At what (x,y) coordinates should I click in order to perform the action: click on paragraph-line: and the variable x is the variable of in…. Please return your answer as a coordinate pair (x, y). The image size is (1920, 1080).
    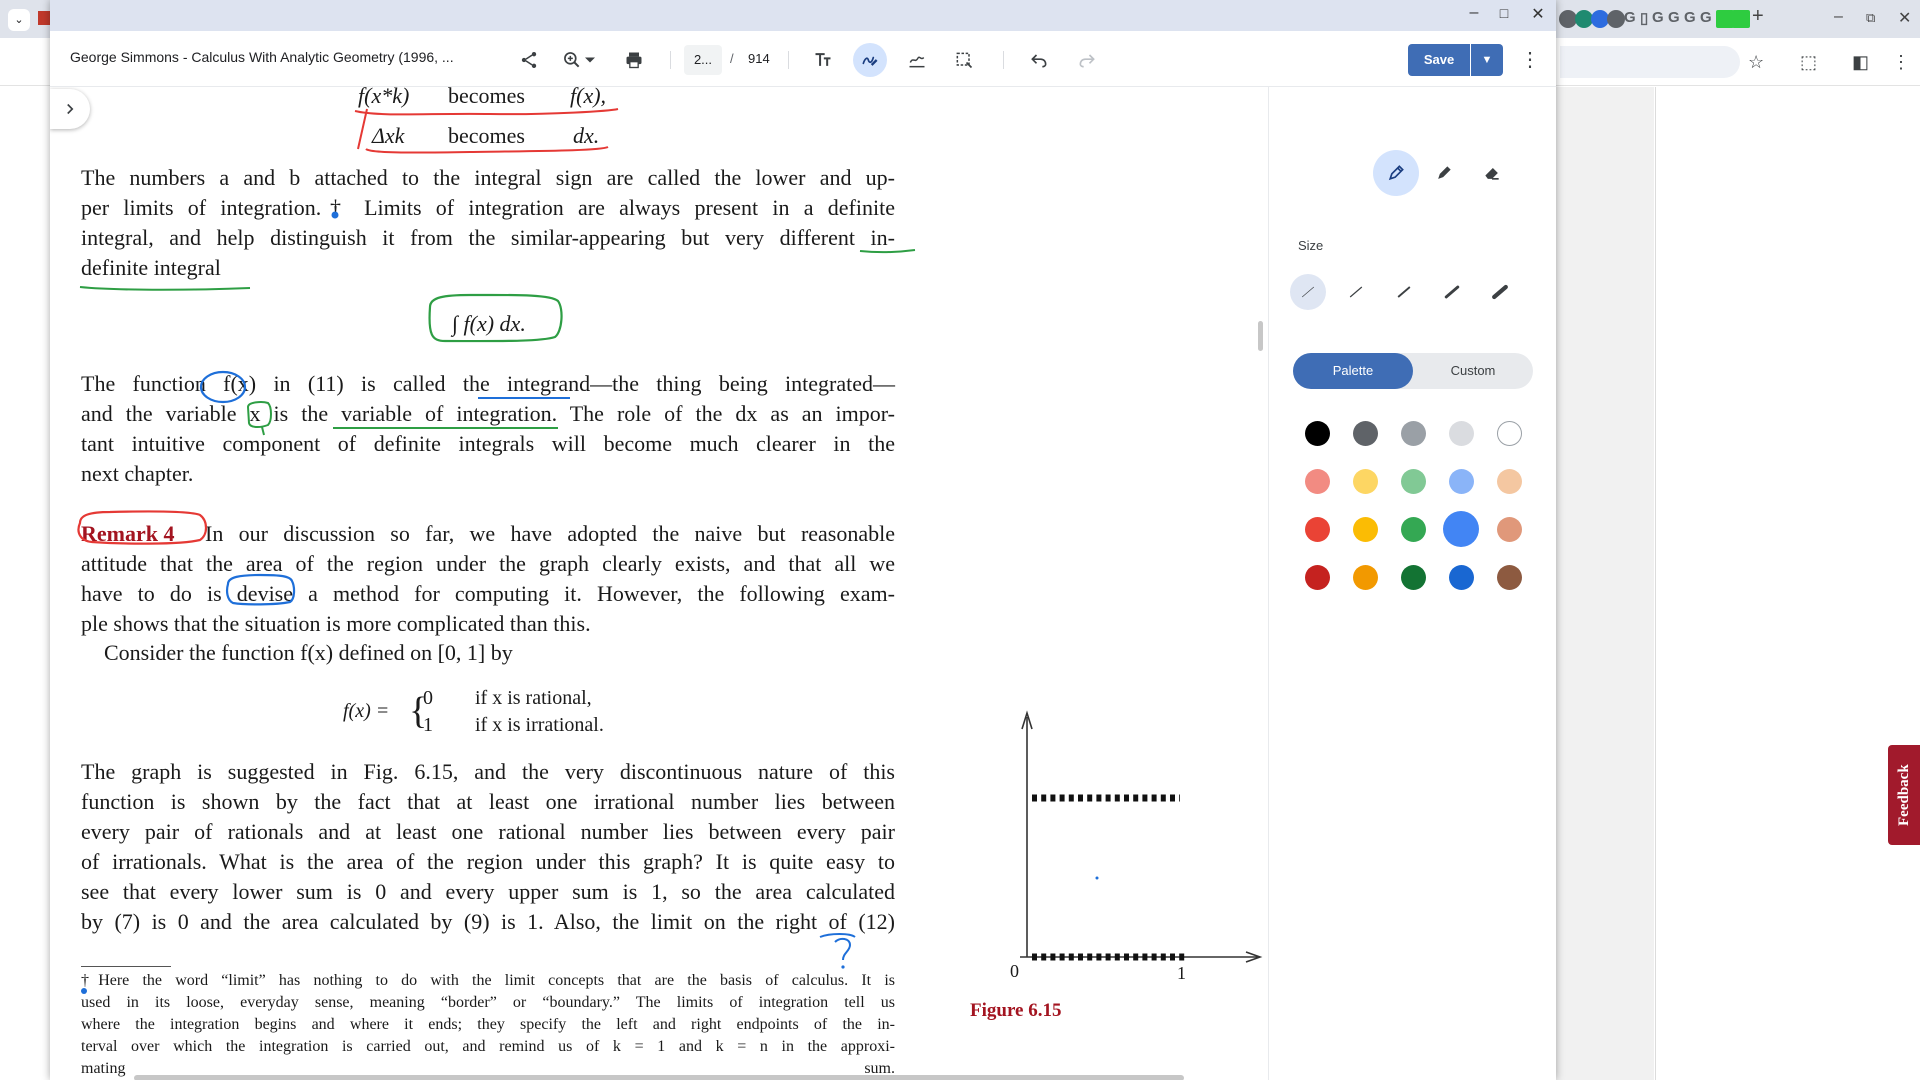
    Looking at the image, I should click on (488, 413).